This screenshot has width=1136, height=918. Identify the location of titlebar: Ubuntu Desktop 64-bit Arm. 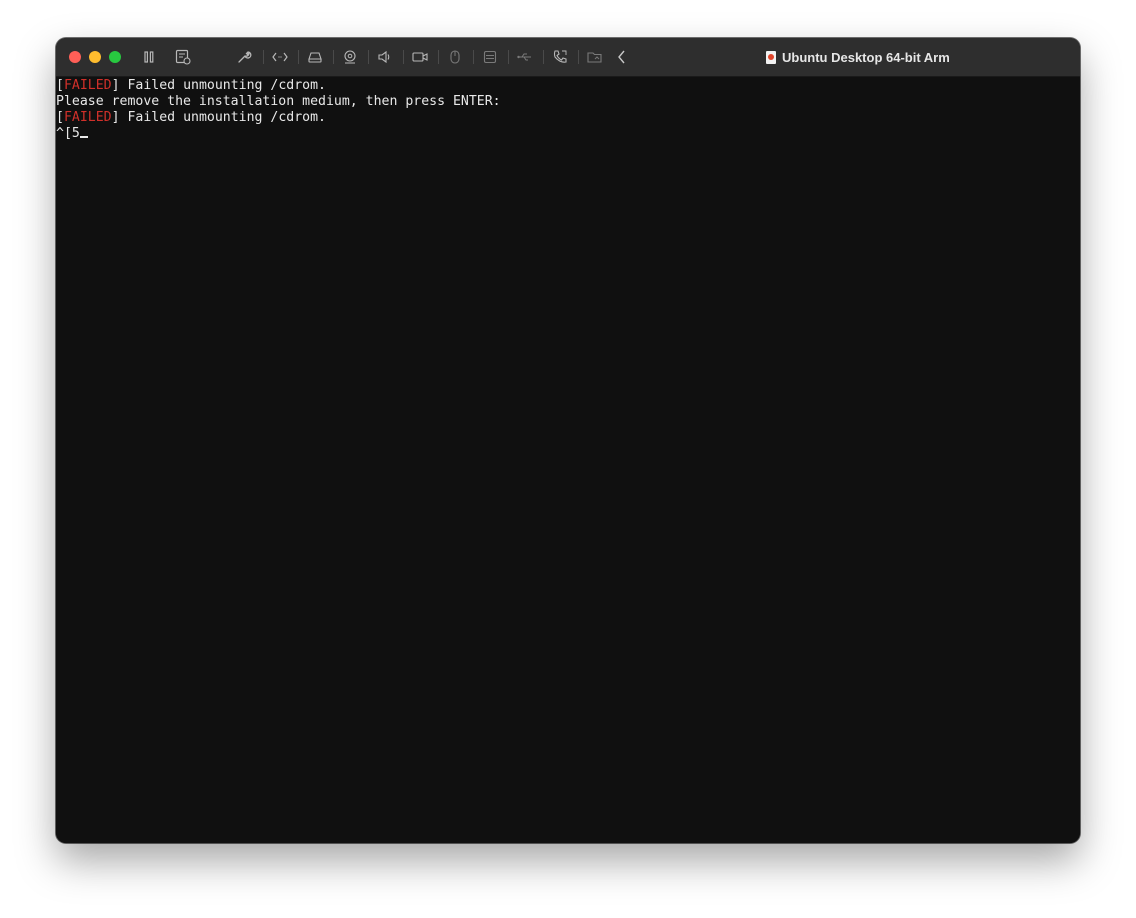
(568, 57).